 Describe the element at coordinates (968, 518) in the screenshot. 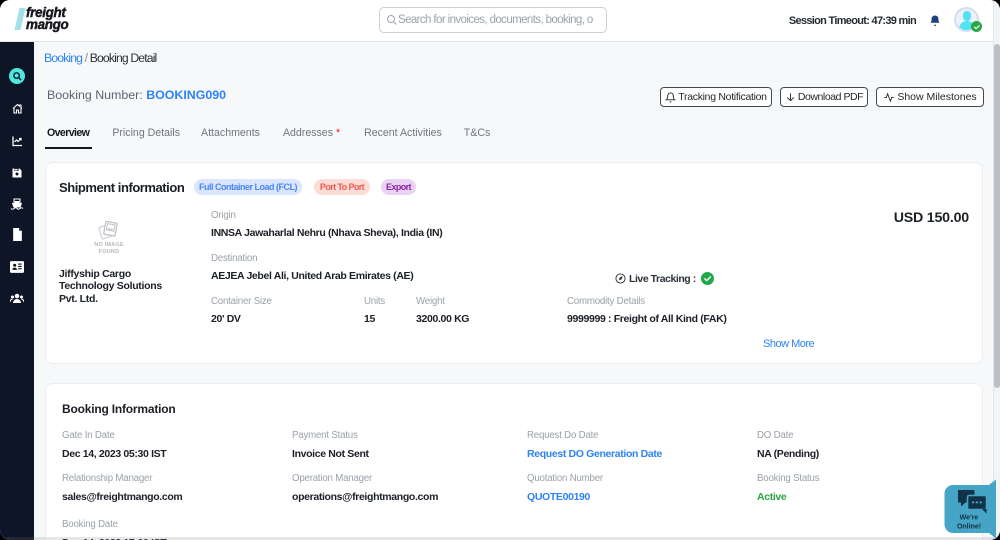

I see `svg-text: We're` at that location.